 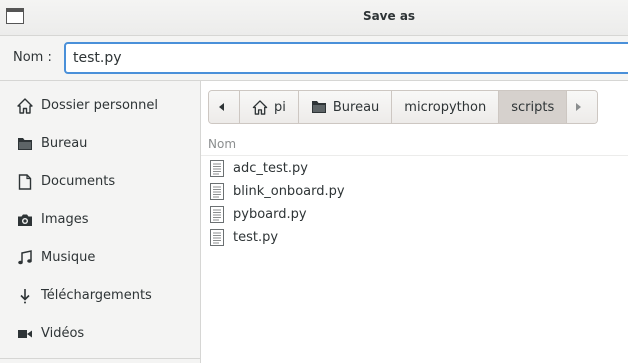 What do you see at coordinates (25, 182) in the screenshot?
I see `document-icon` at bounding box center [25, 182].